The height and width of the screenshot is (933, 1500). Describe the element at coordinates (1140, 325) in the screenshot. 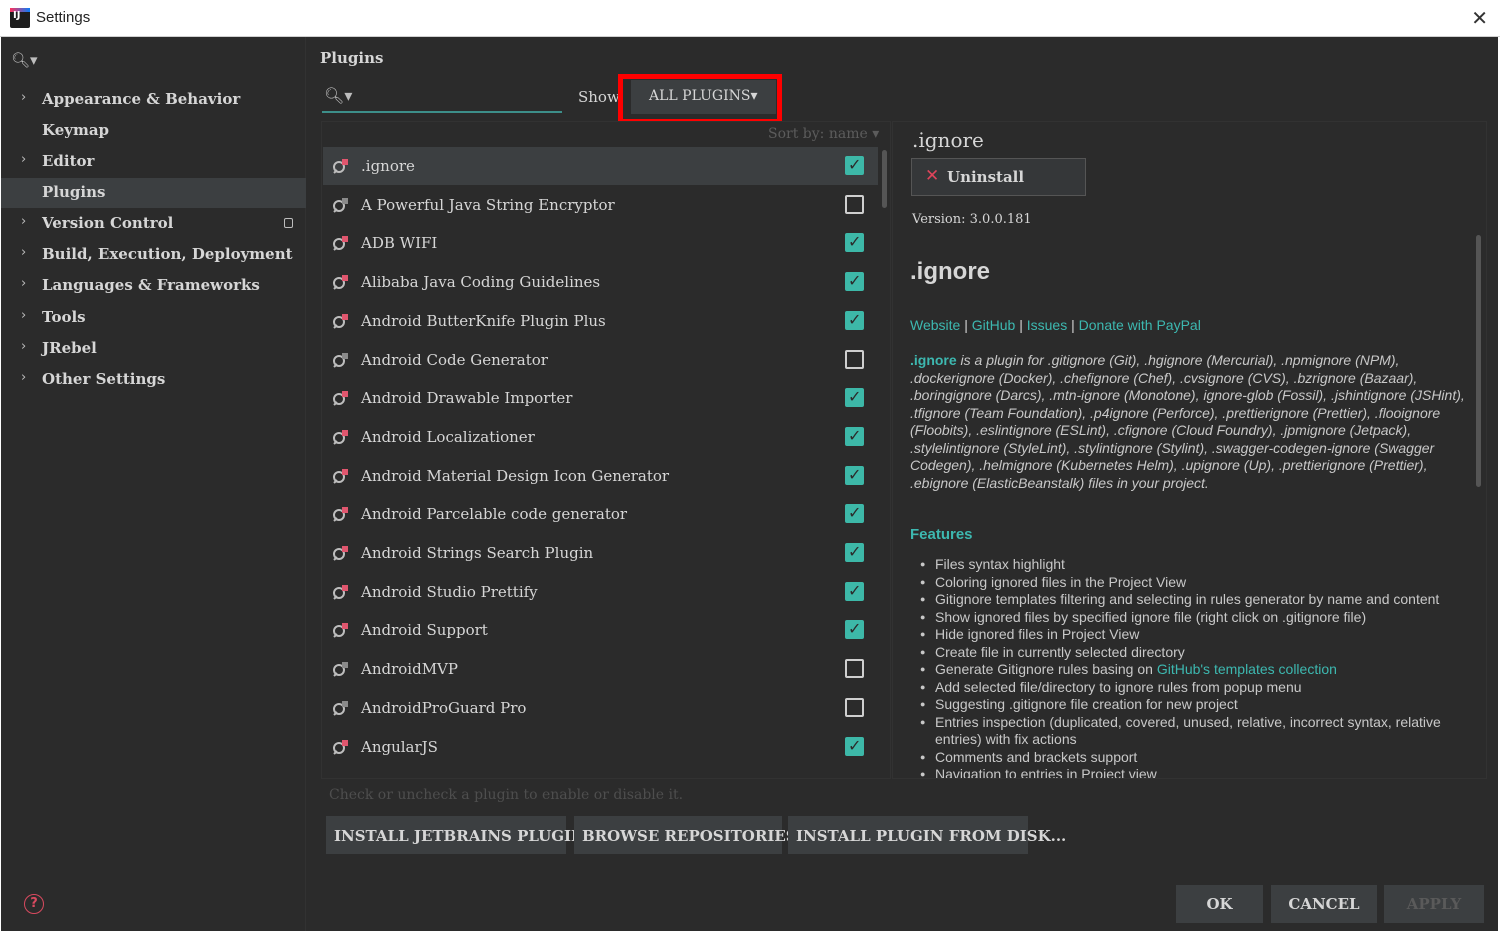

I see `donate-link: Donate with PayPal` at that location.